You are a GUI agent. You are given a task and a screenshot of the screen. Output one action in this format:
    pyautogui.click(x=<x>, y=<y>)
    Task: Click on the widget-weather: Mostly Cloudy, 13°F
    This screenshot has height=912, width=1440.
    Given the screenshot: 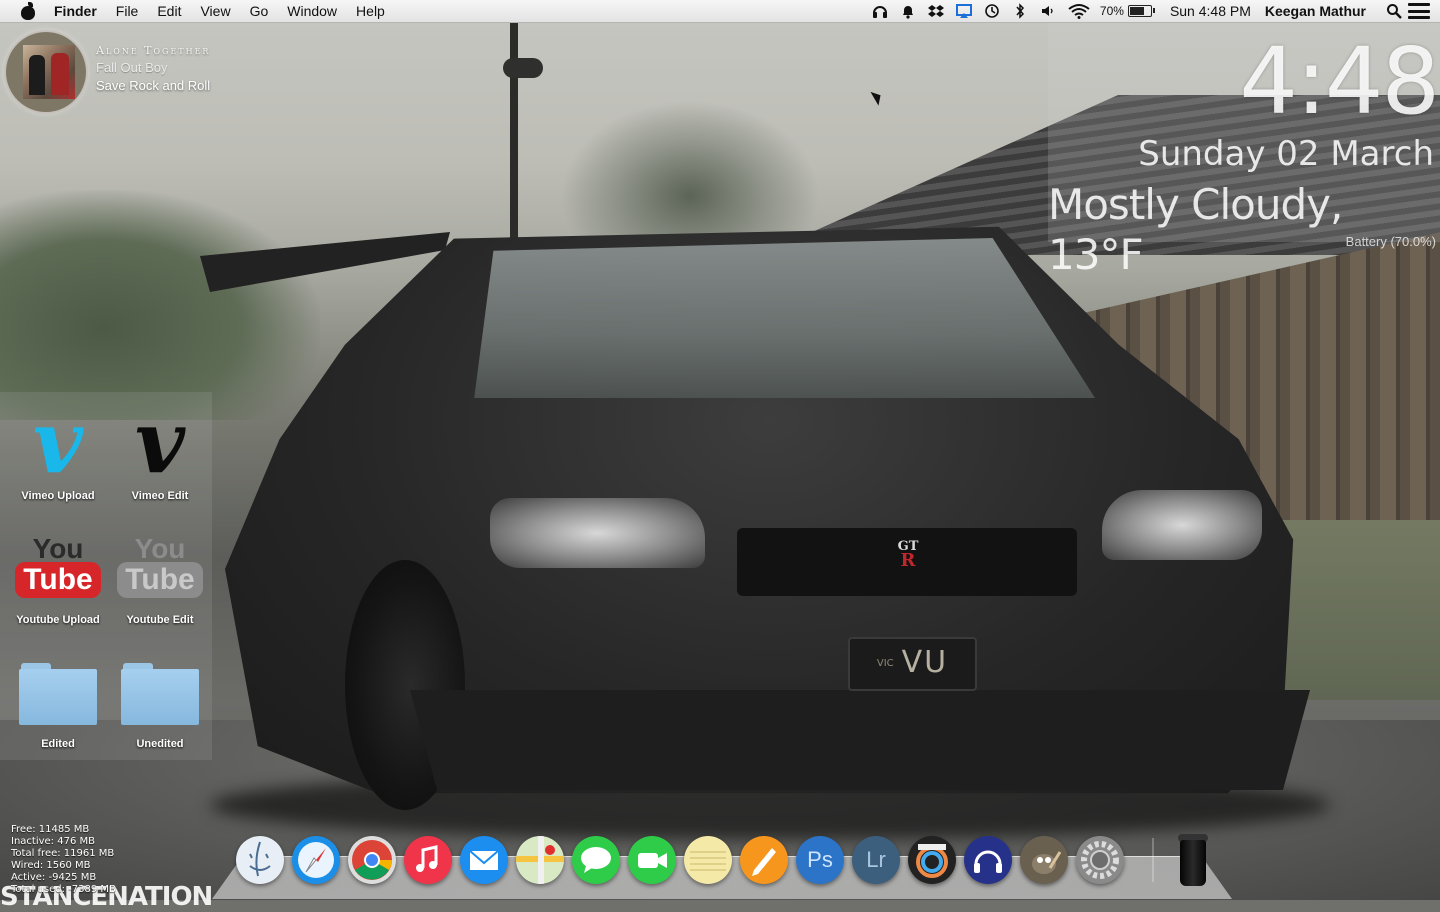 What is the action you would take?
    pyautogui.click(x=1195, y=229)
    